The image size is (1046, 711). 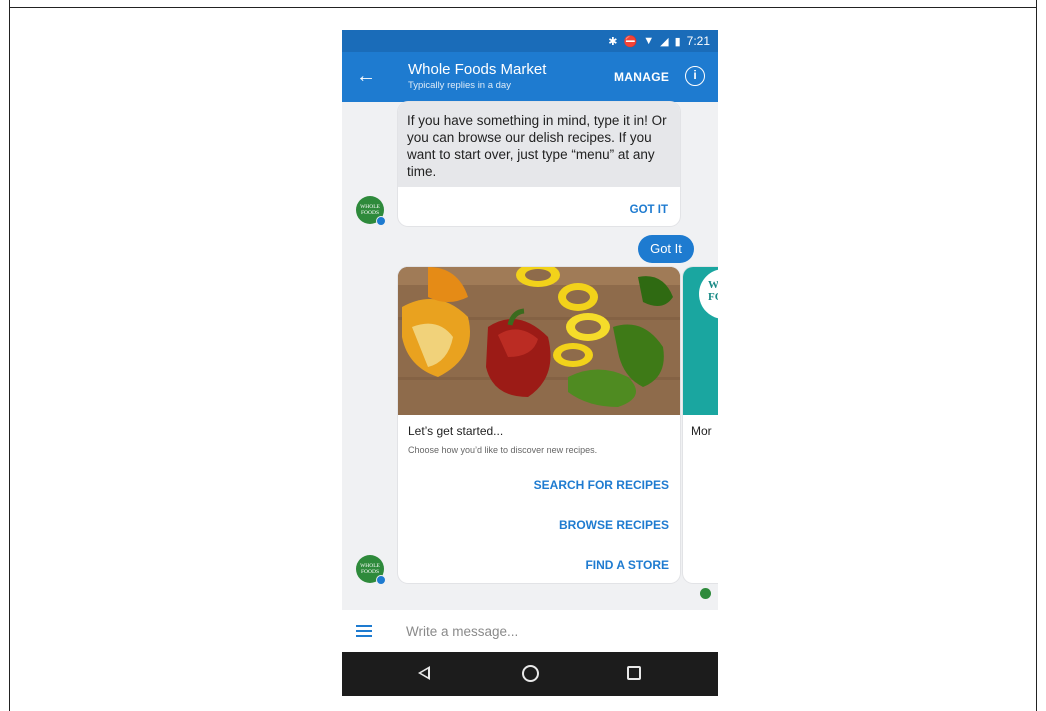 What do you see at coordinates (649, 41) in the screenshot?
I see `wifi-icon: ▼` at bounding box center [649, 41].